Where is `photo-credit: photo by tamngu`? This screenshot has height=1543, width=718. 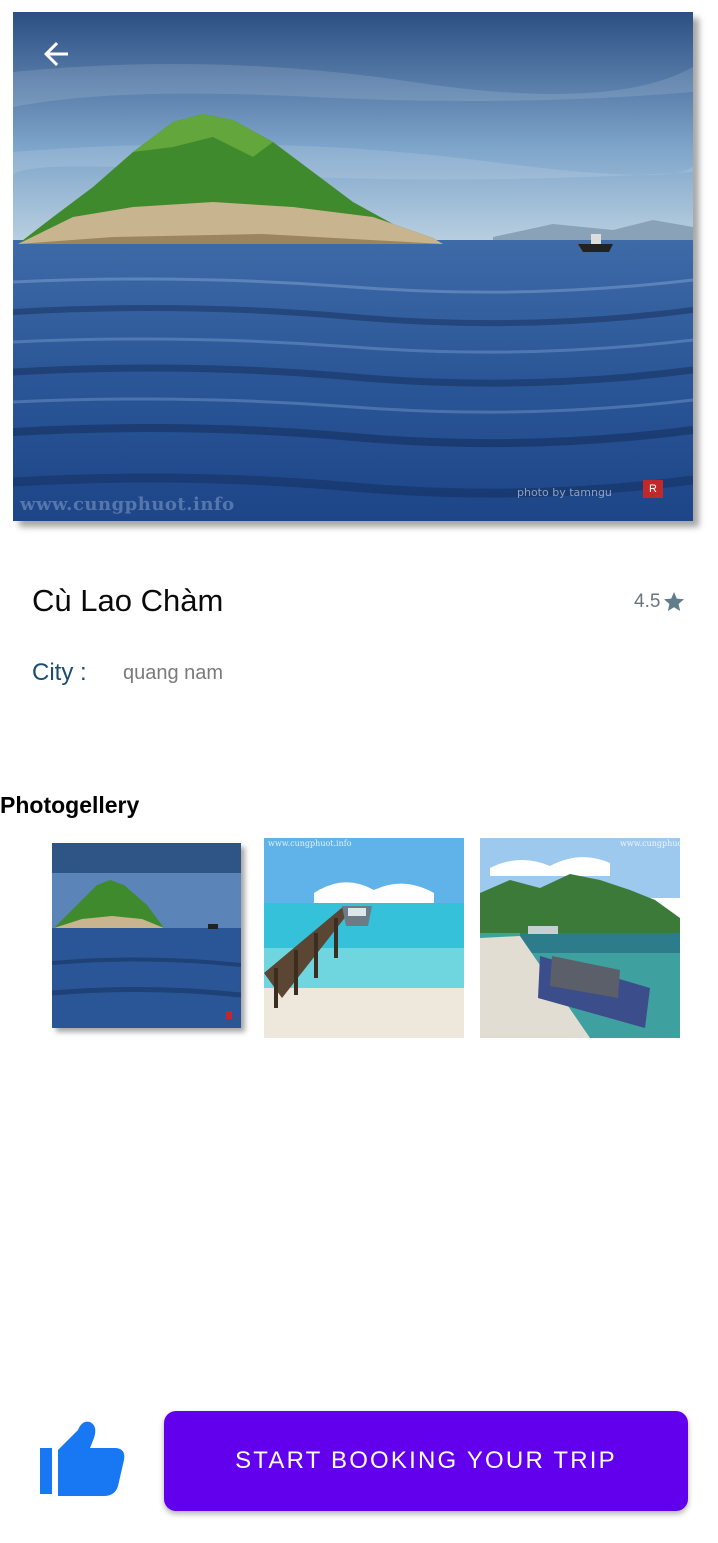 photo-credit: photo by tamngu is located at coordinates (564, 492).